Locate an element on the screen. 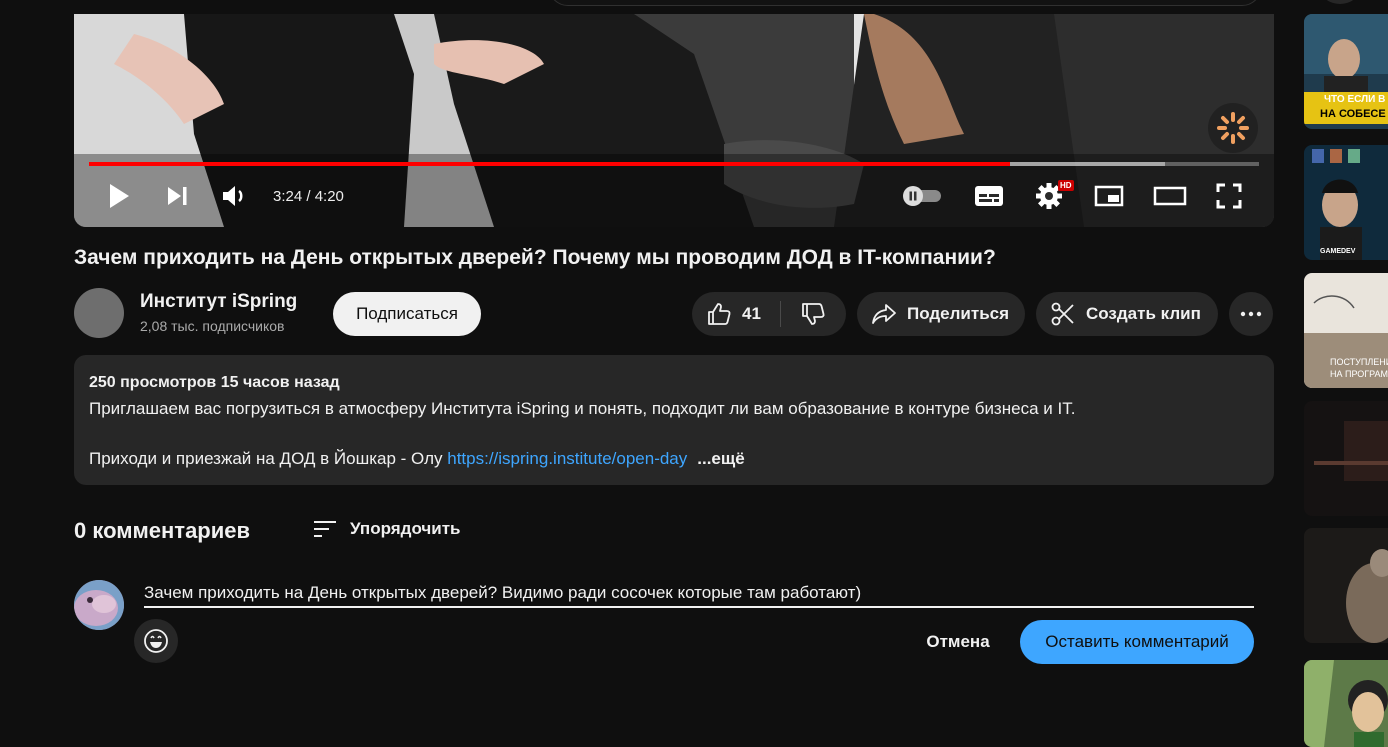  volume-button is located at coordinates (235, 196).